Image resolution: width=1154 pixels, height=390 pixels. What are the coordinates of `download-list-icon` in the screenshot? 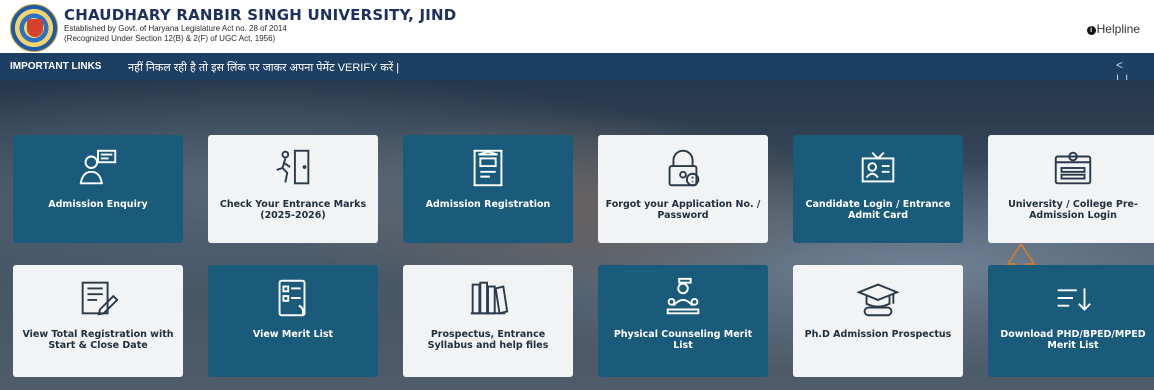 It's located at (1073, 298).